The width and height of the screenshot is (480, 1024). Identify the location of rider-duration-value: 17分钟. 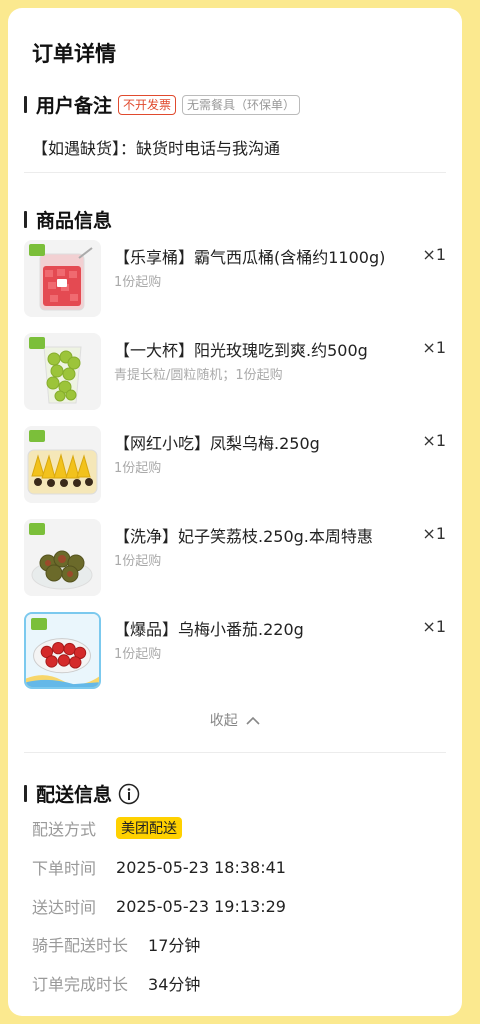
(174, 945).